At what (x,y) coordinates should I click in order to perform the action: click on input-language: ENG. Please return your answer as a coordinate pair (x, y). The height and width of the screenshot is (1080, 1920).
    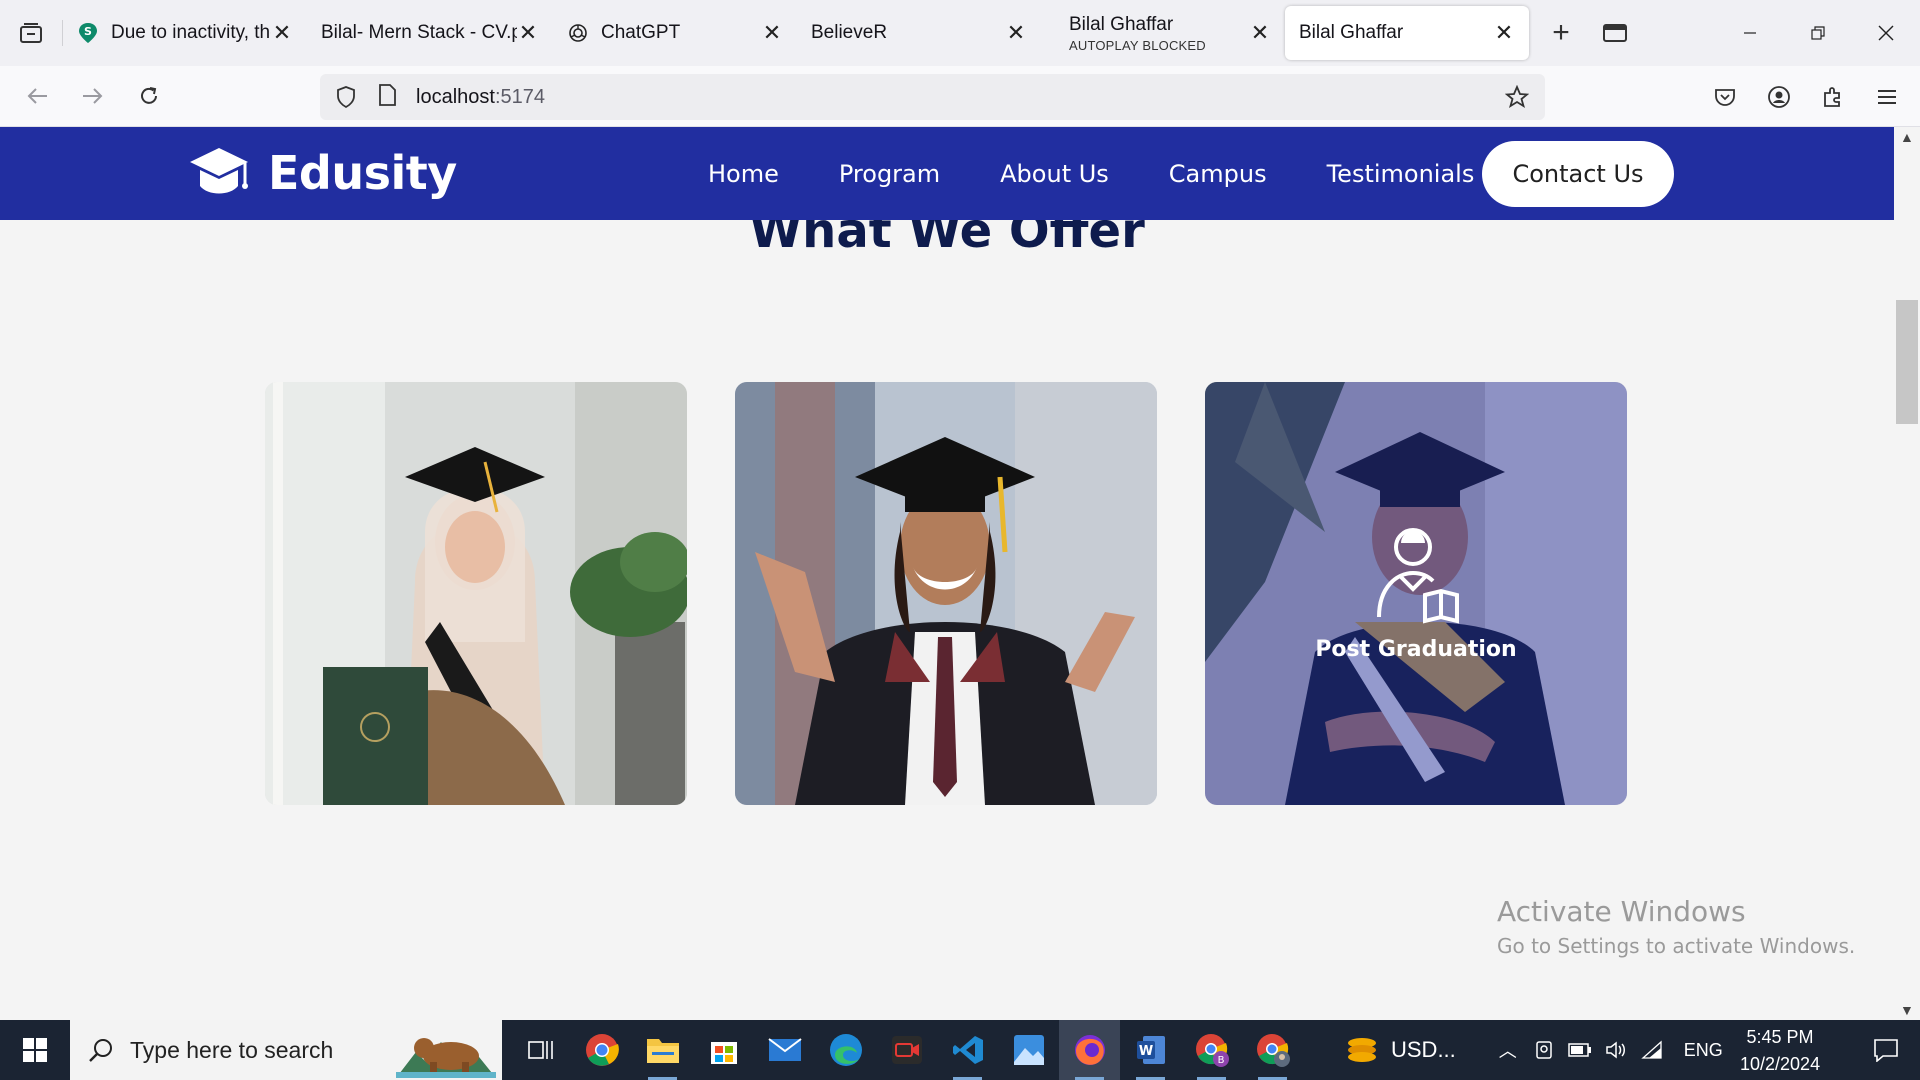
    Looking at the image, I should click on (1703, 1050).